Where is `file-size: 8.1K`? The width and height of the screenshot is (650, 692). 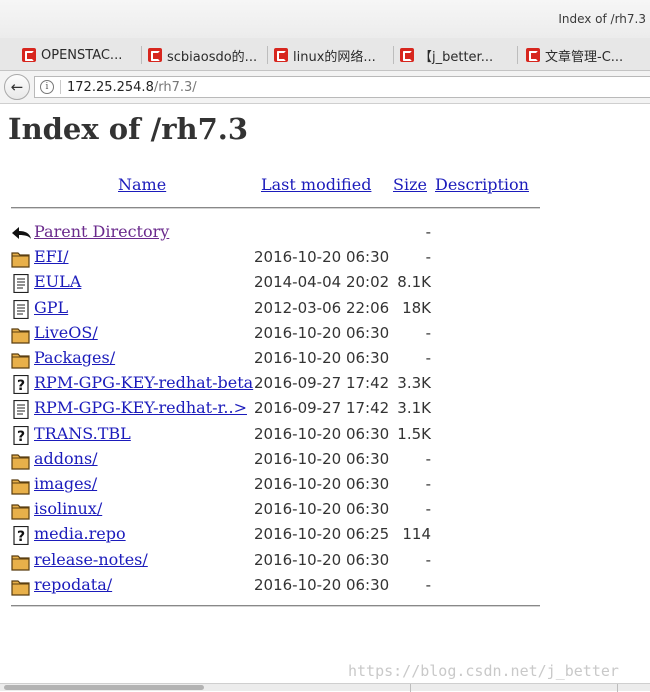
file-size: 8.1K is located at coordinates (414, 282).